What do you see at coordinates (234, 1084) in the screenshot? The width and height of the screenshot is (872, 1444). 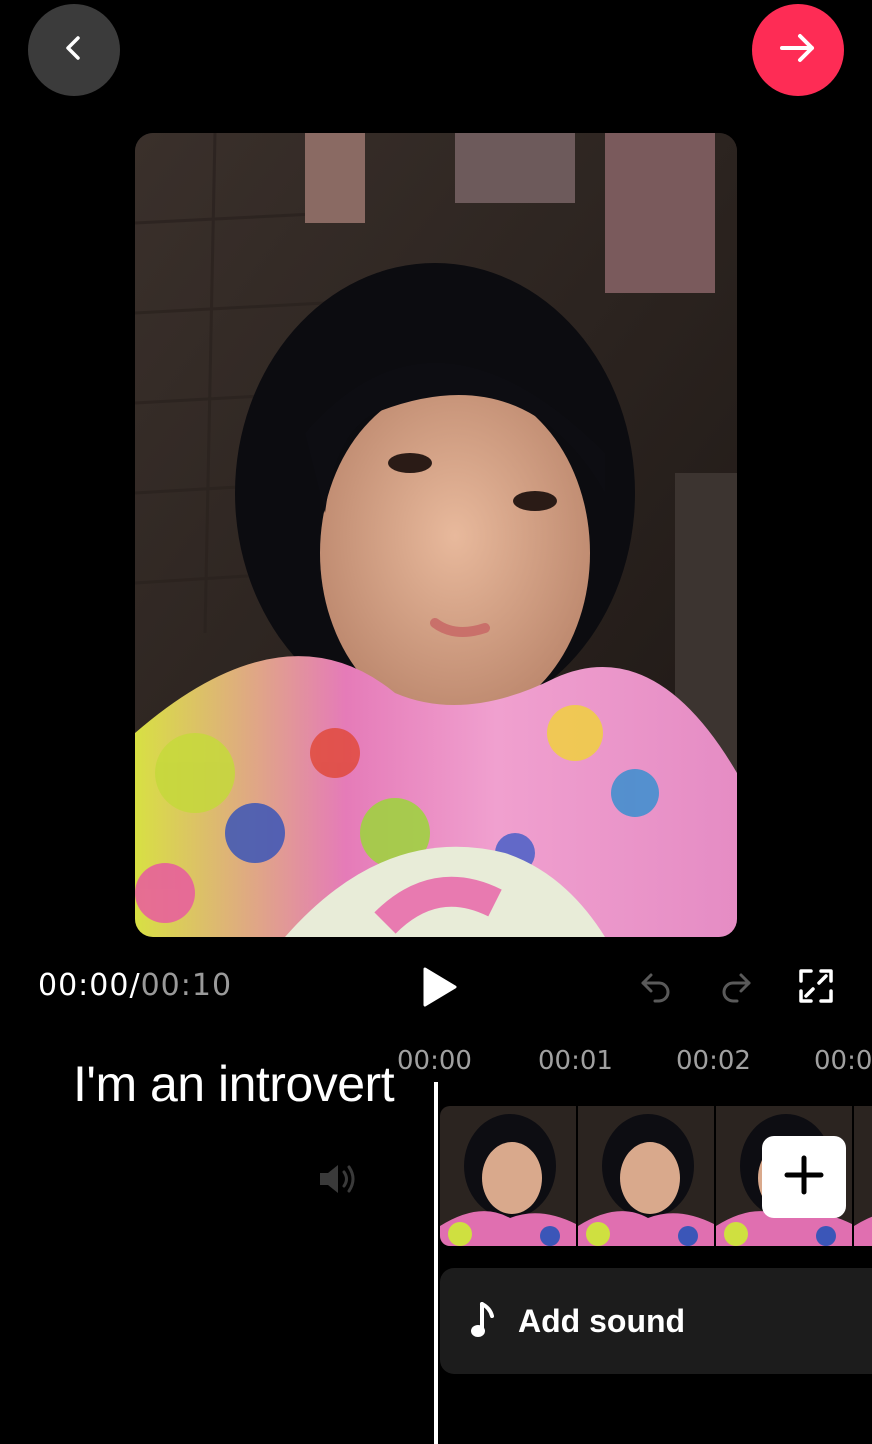 I see `caption-text: I'm an introvert` at bounding box center [234, 1084].